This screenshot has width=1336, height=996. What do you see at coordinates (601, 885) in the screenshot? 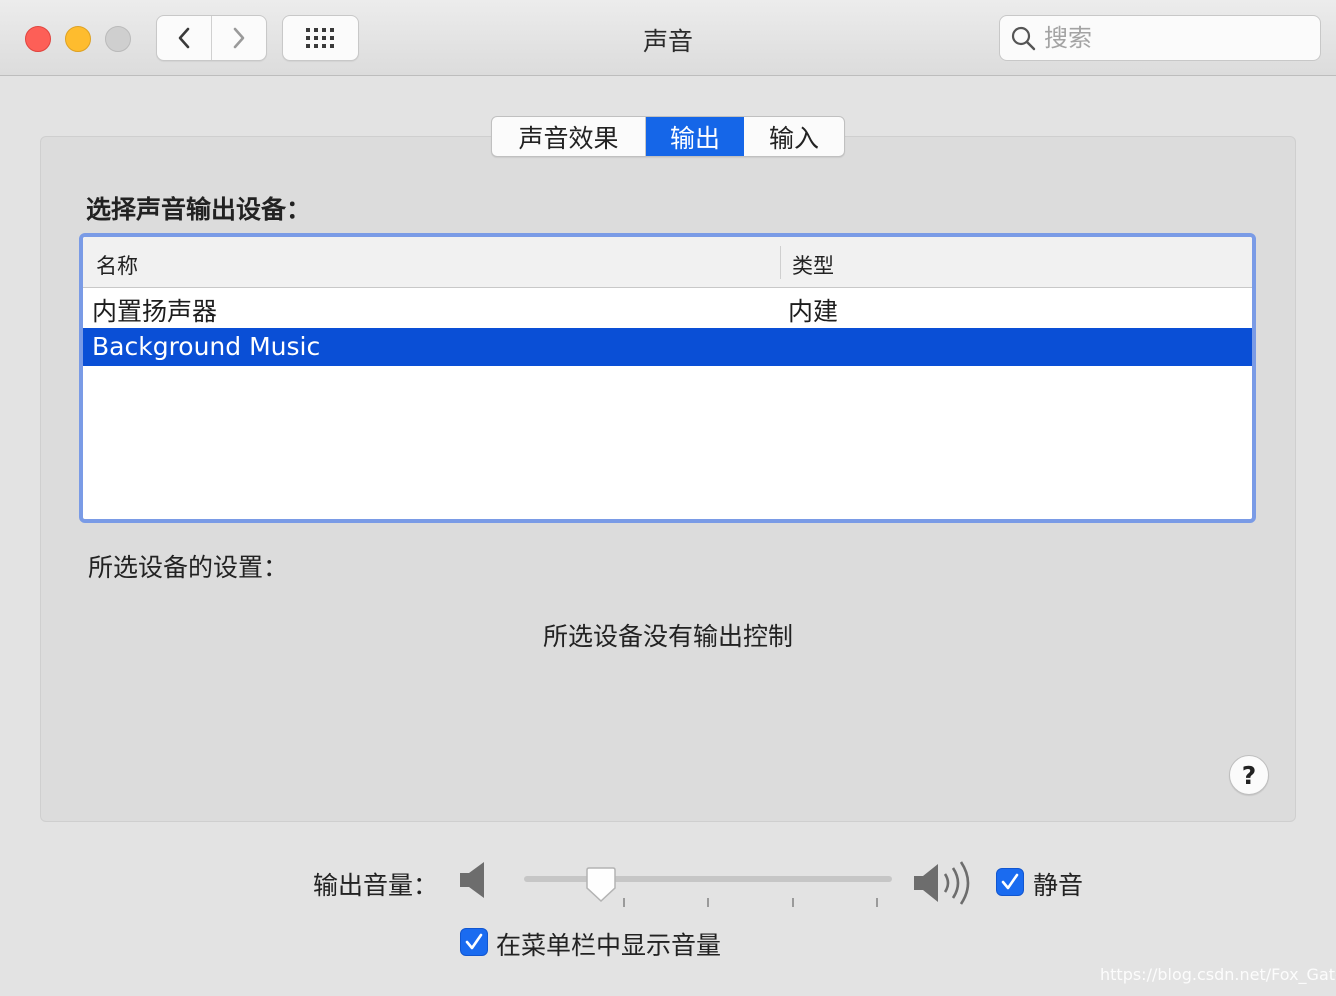
I see `volume-slider-thumb` at bounding box center [601, 885].